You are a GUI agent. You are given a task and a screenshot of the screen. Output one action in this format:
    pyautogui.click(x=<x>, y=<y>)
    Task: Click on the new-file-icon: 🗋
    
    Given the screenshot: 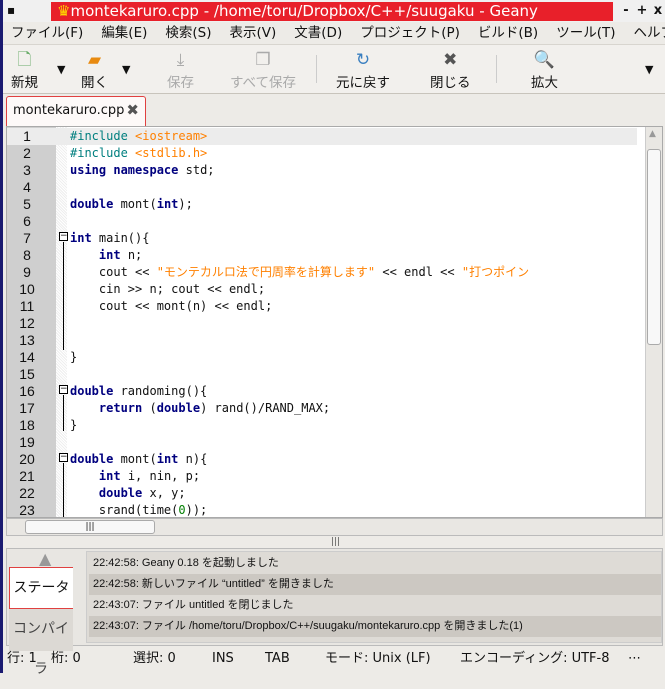 What is the action you would take?
    pyautogui.click(x=24, y=60)
    